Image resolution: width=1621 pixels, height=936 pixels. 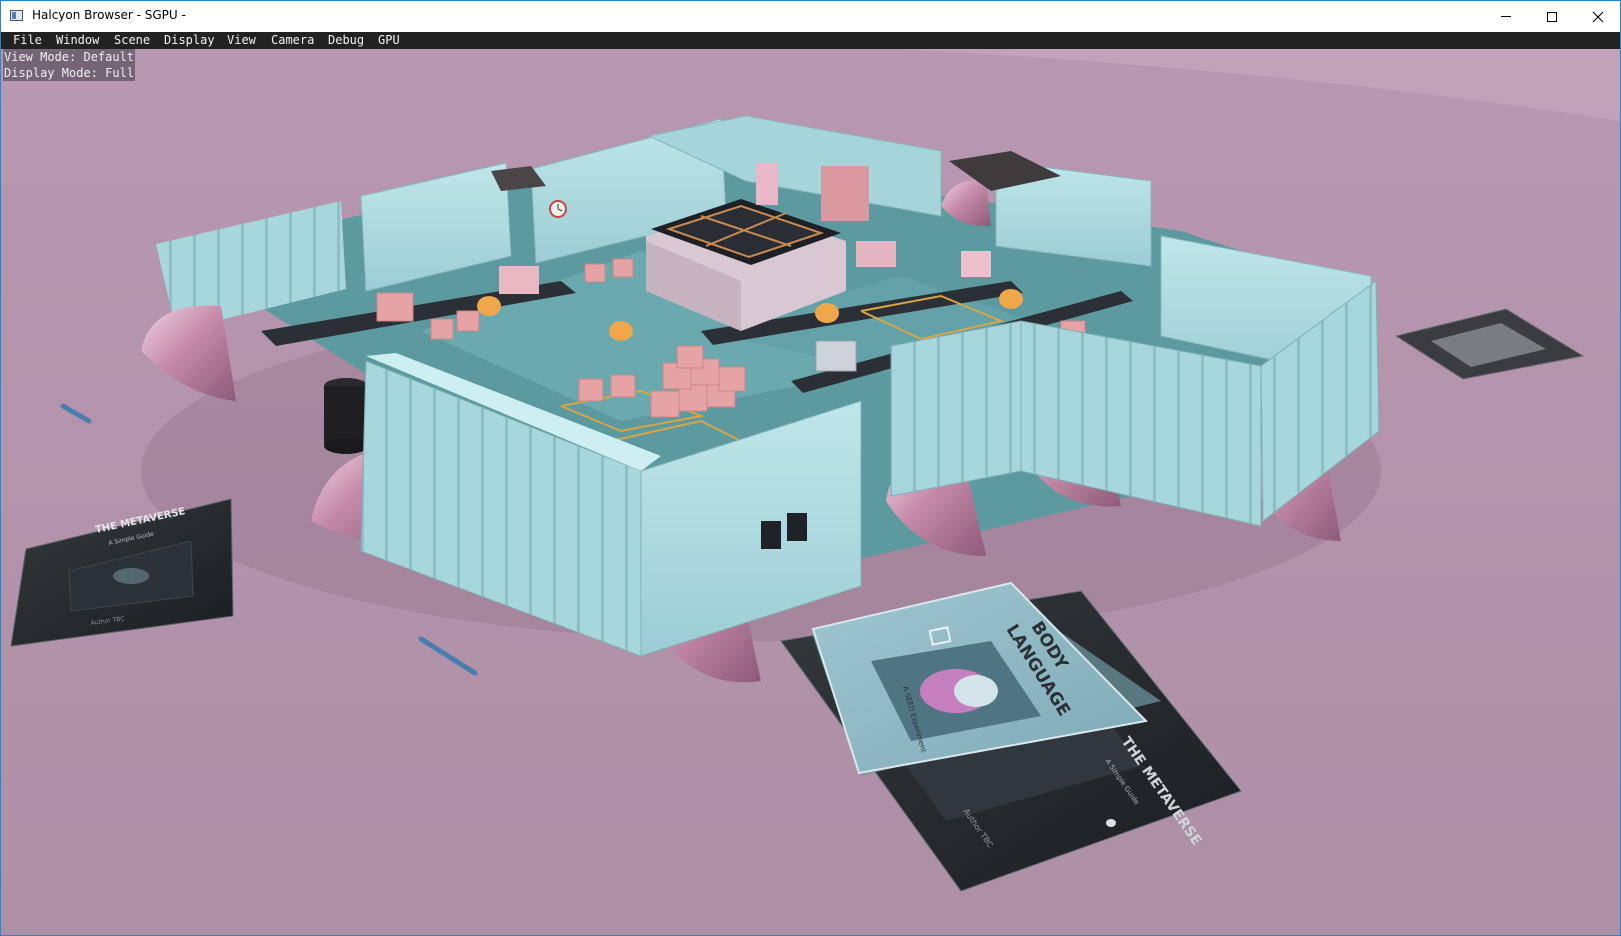 What do you see at coordinates (189, 40) in the screenshot?
I see `menu-display: Display` at bounding box center [189, 40].